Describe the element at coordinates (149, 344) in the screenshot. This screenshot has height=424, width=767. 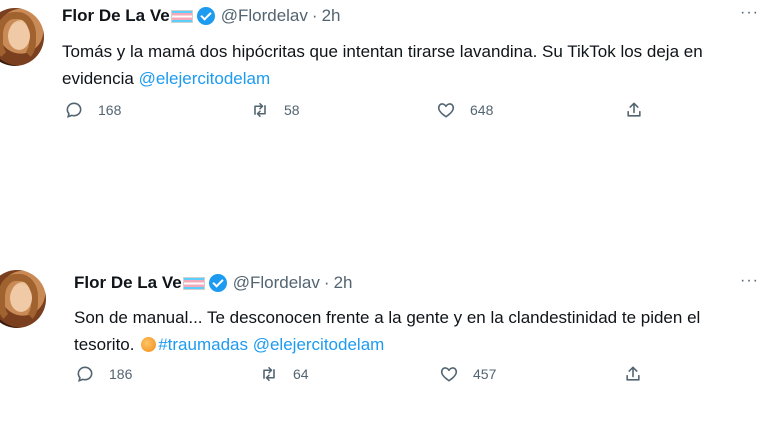
I see `peach-emoji-icon` at that location.